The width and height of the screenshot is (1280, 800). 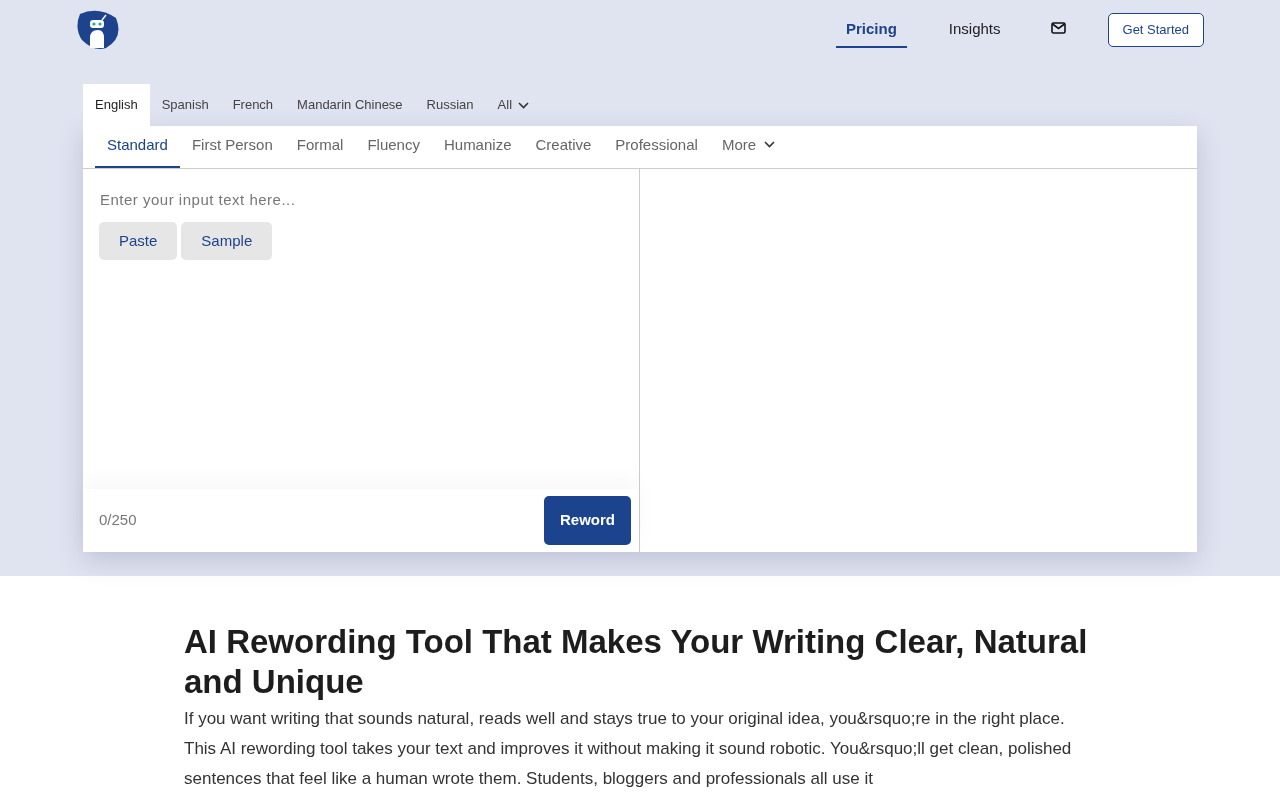 I want to click on reword-button: Reword, so click(x=587, y=520).